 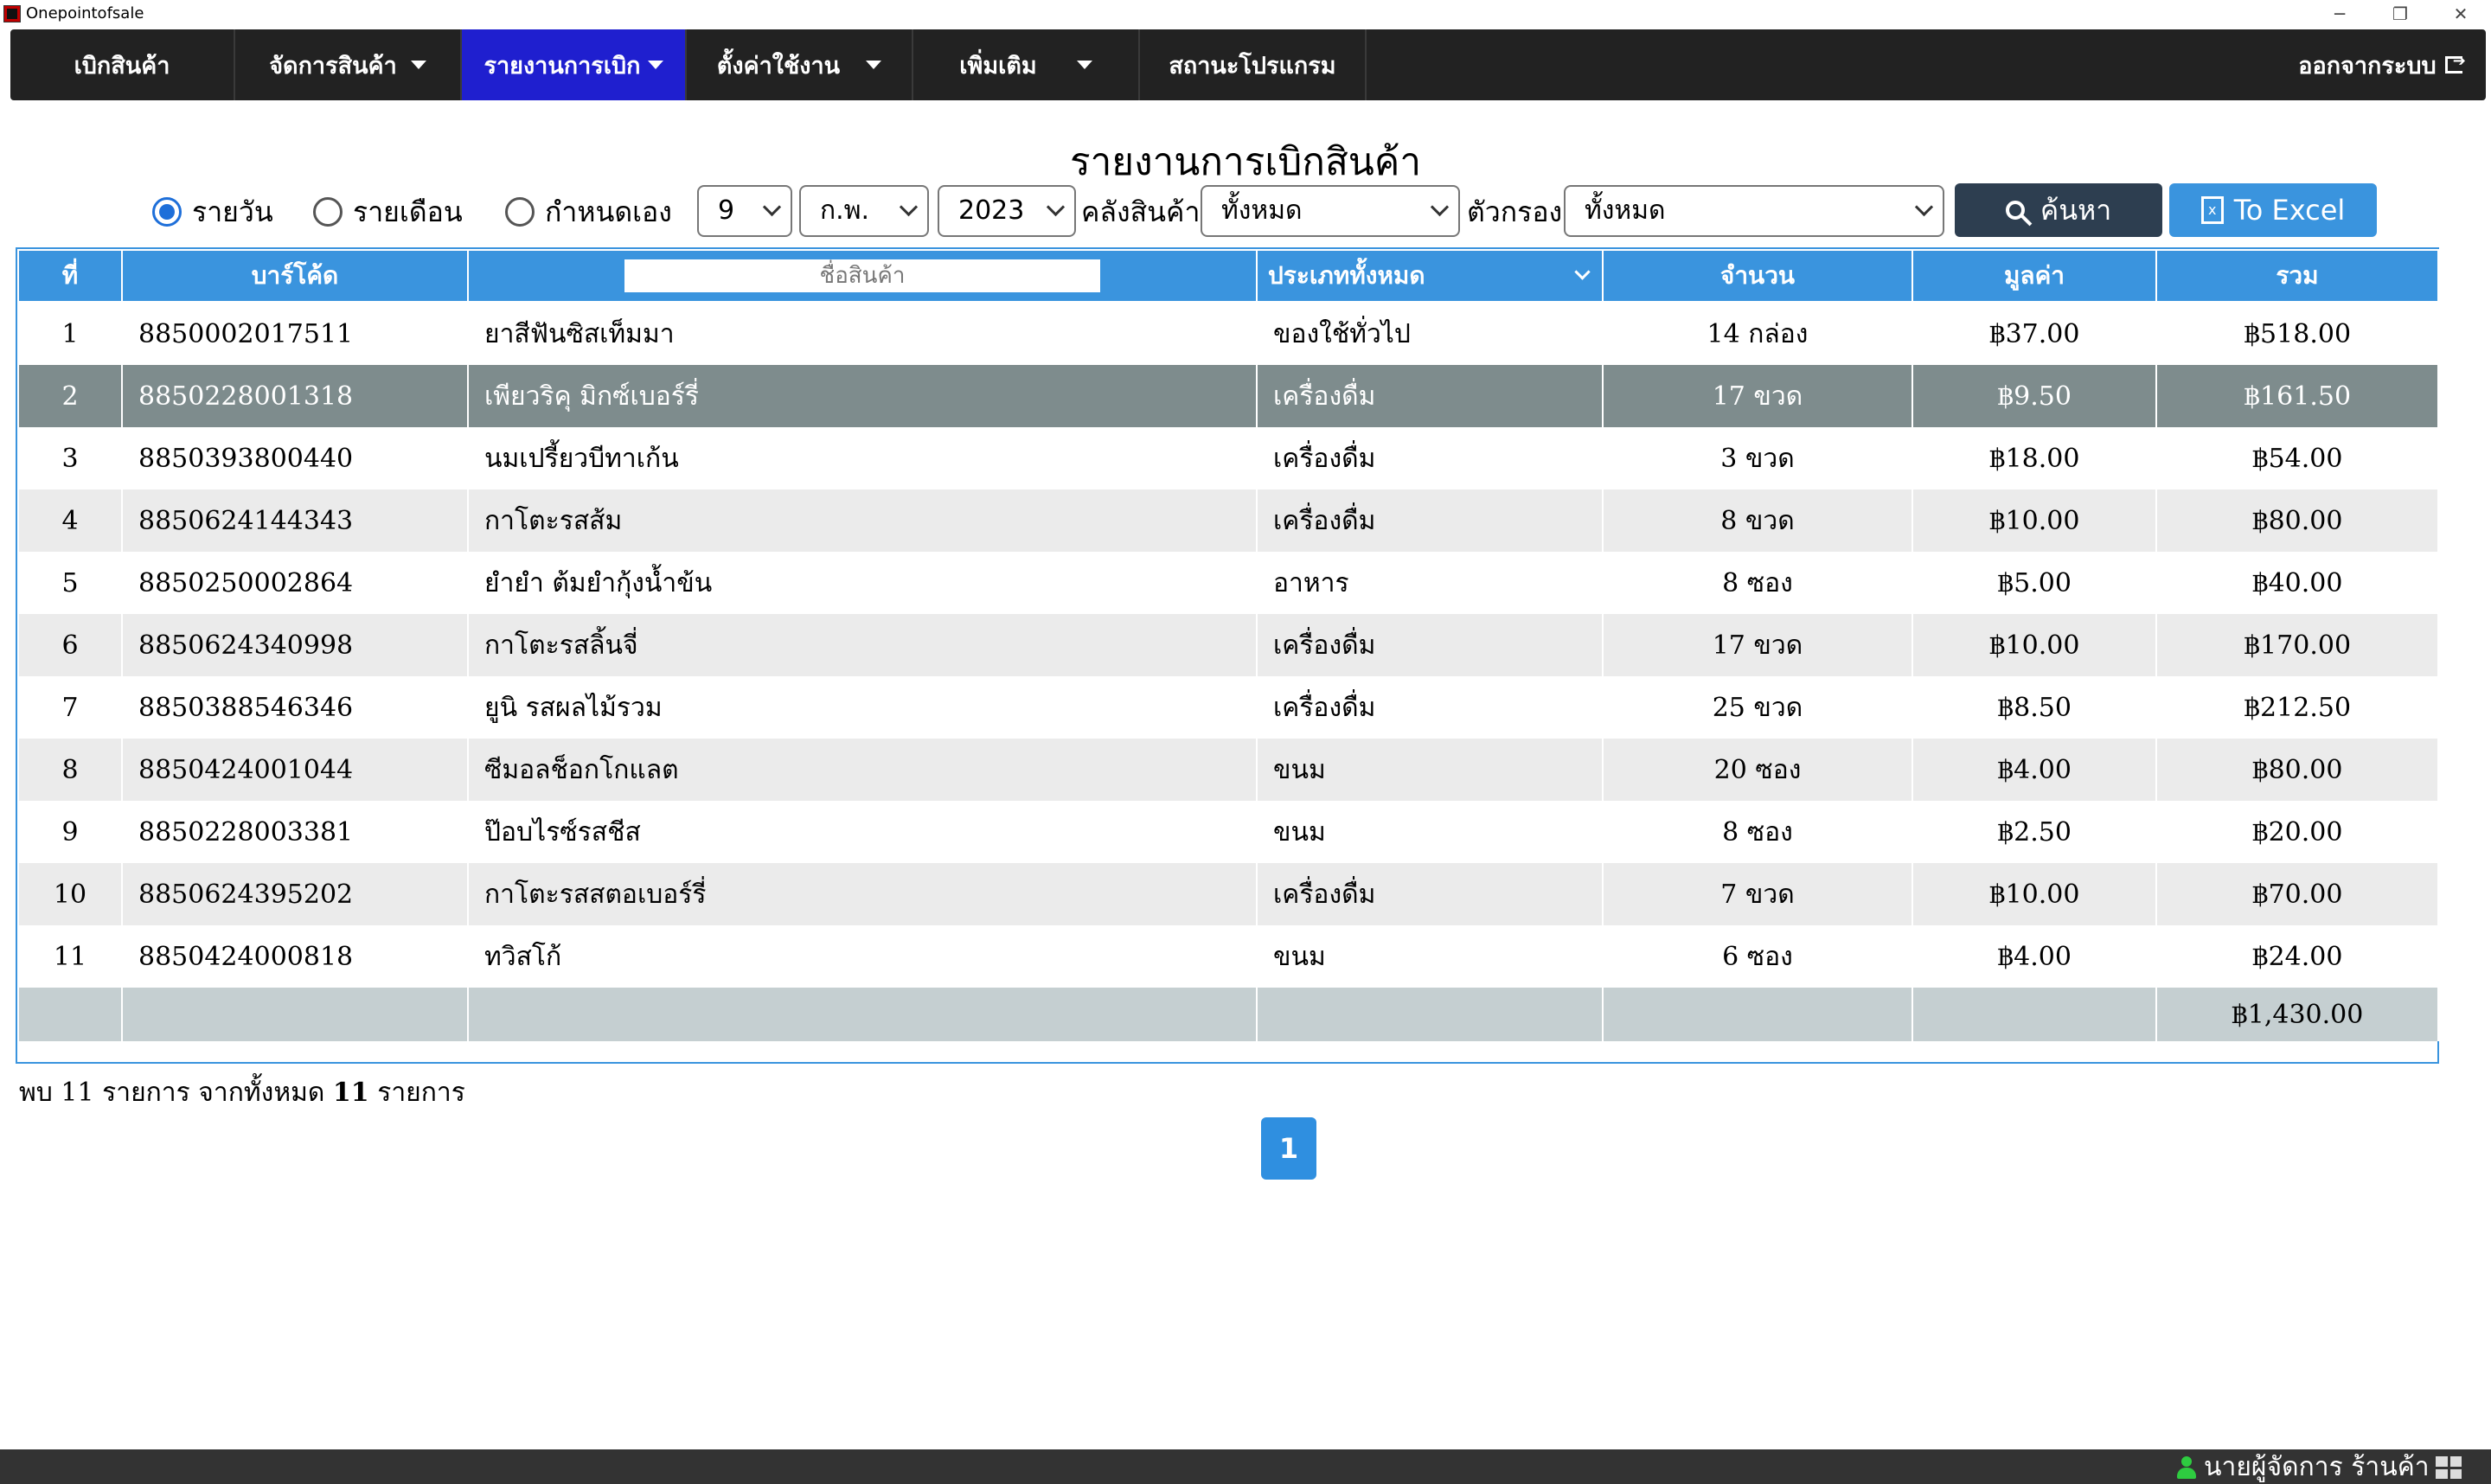 What do you see at coordinates (800, 65) in the screenshot?
I see `nav-settings: ตั้งค่าใช้งาน` at bounding box center [800, 65].